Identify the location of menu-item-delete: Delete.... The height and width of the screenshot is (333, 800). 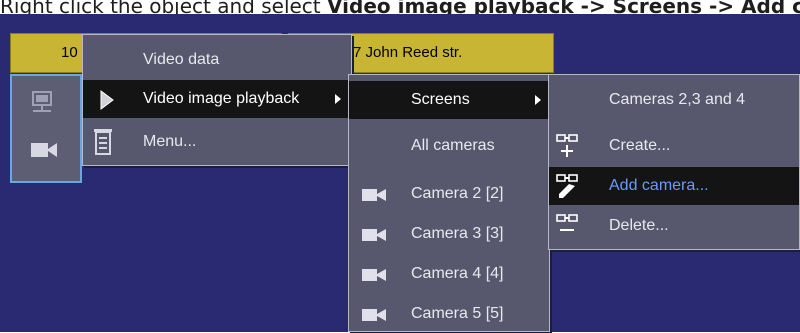
(674, 226).